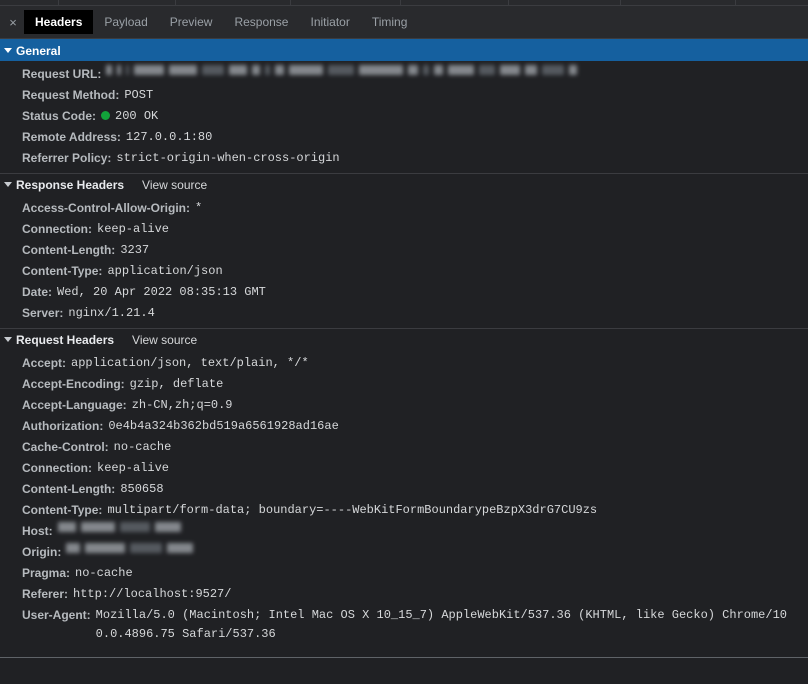 This screenshot has height=684, width=808. I want to click on section-title: Request Headers, so click(65, 339).